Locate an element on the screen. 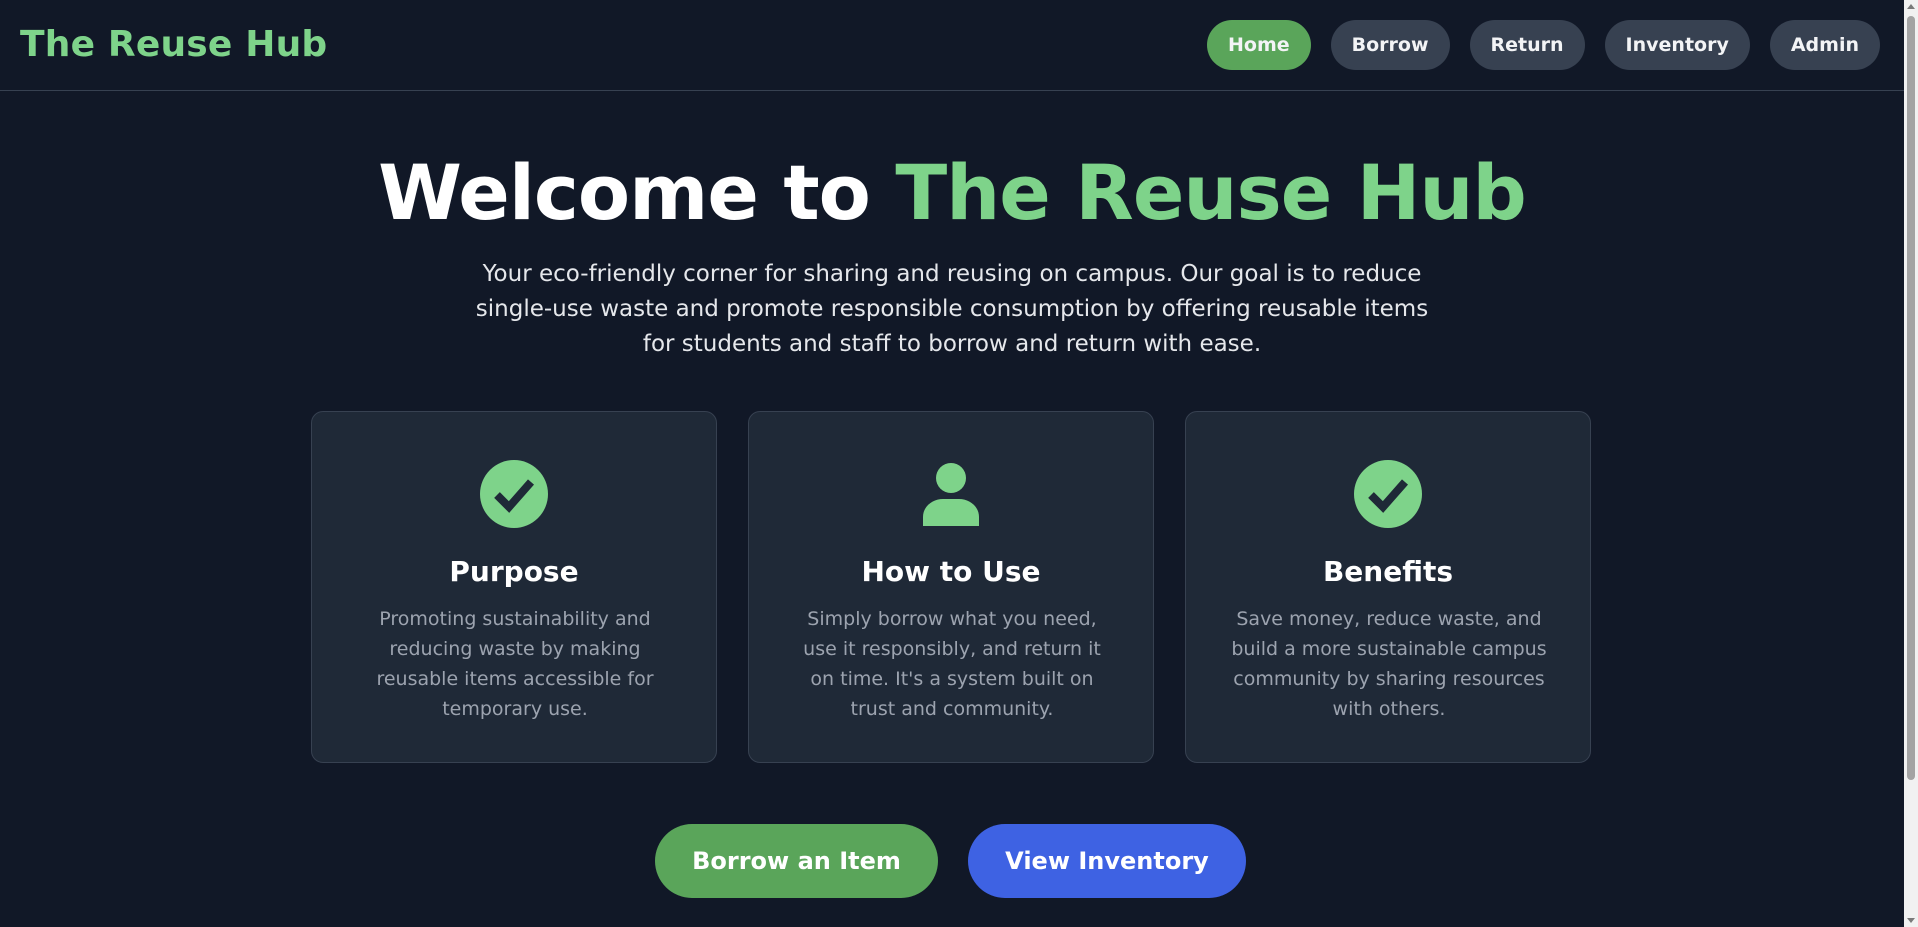 The height and width of the screenshot is (927, 1918). card-title: Purpose is located at coordinates (514, 571).